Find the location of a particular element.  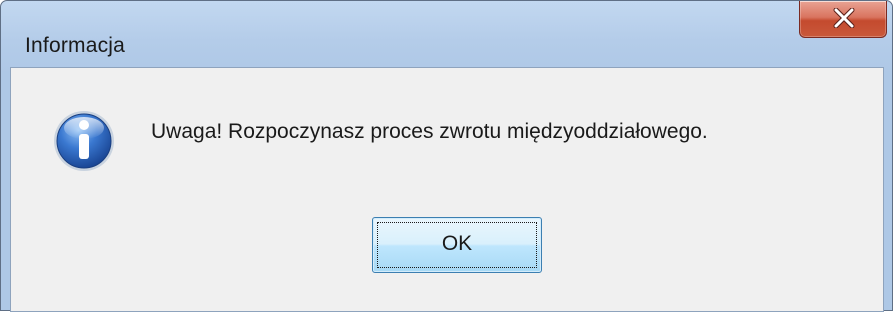

close-button is located at coordinates (843, 19).